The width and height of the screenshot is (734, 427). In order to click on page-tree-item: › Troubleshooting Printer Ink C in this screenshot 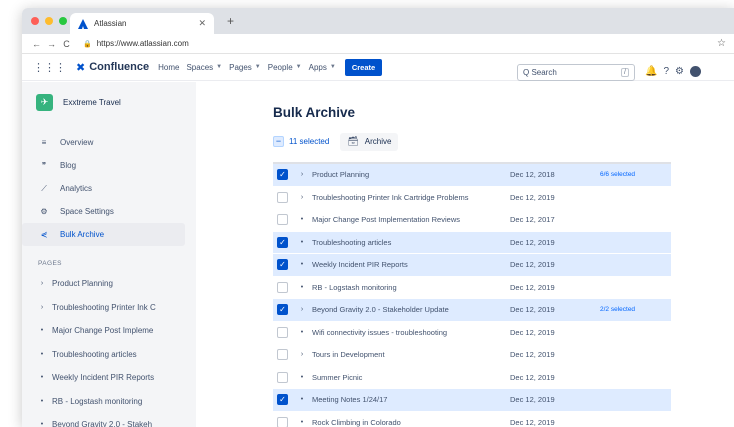, I will do `click(100, 308)`.